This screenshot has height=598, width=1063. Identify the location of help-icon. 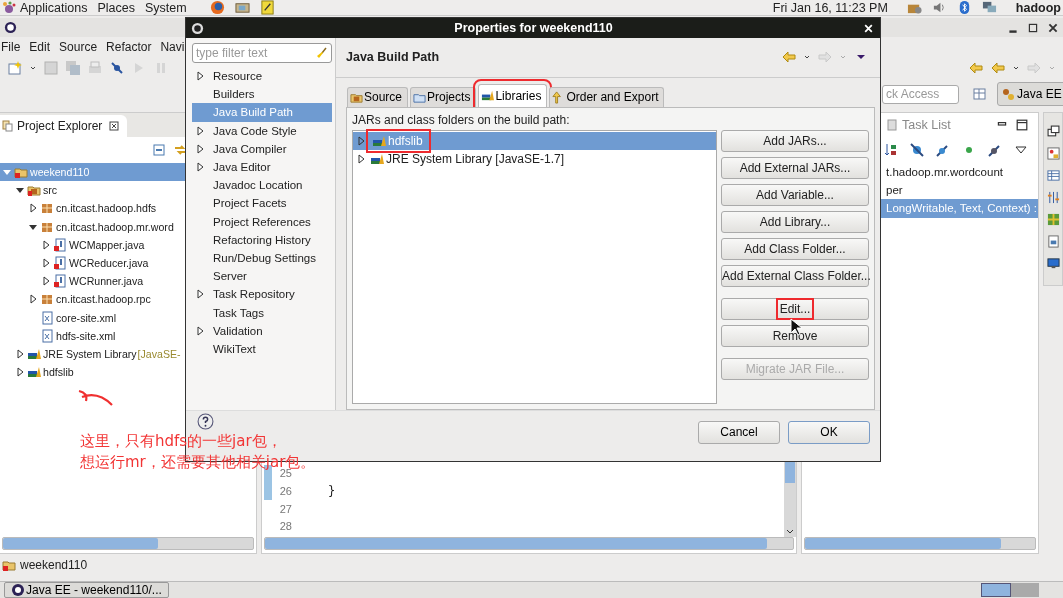
(205, 421).